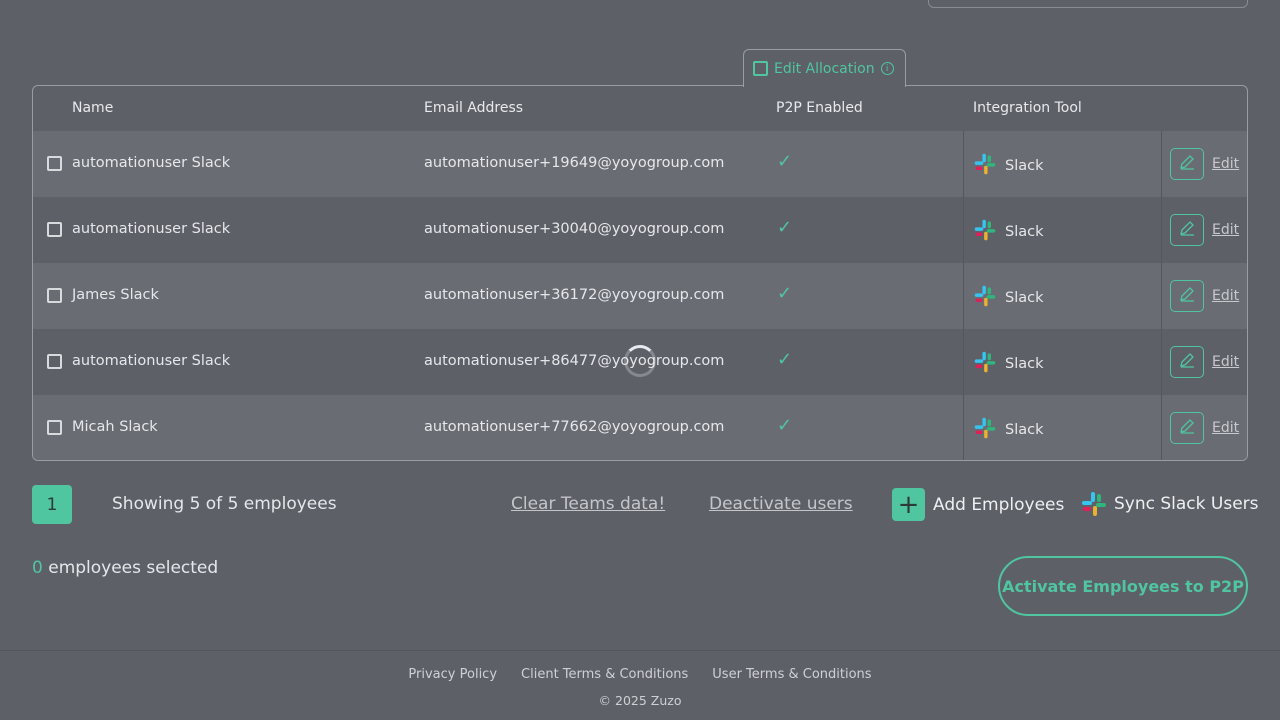 The image size is (1280, 720). What do you see at coordinates (640, 650) in the screenshot?
I see `footer-divider` at bounding box center [640, 650].